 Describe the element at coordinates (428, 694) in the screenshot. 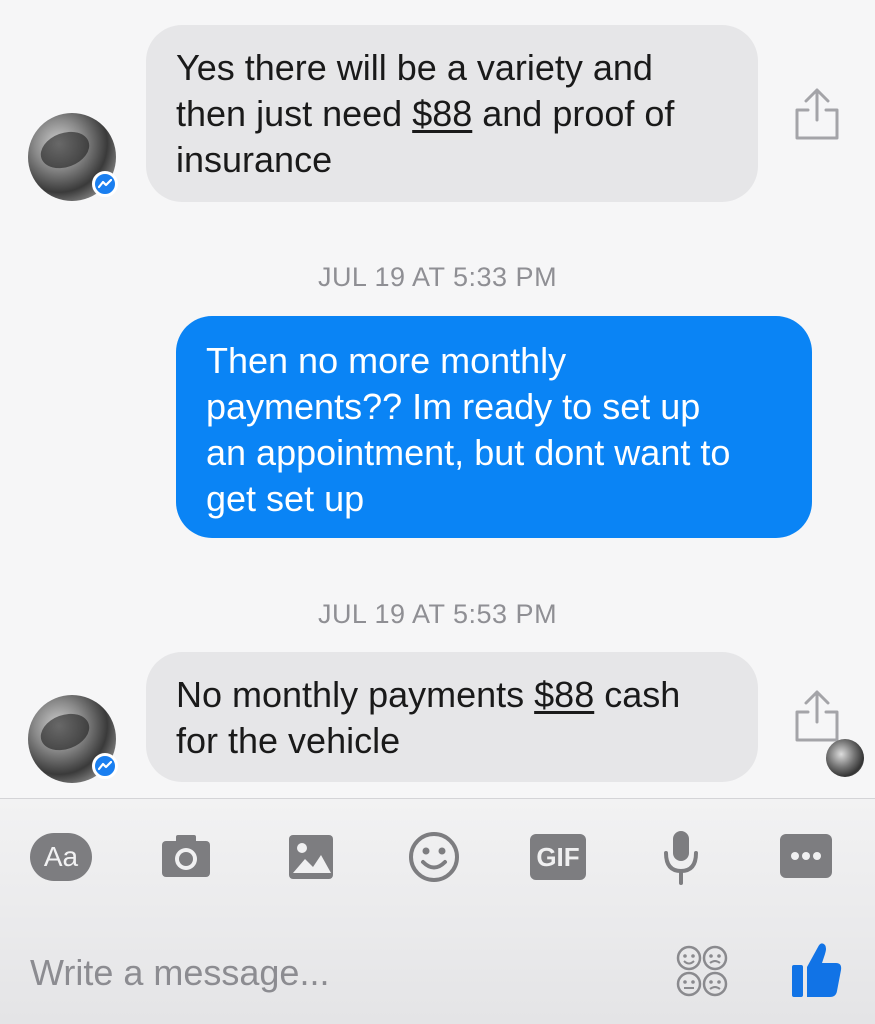

I see `message-line: No monthly payments $88 cash` at that location.